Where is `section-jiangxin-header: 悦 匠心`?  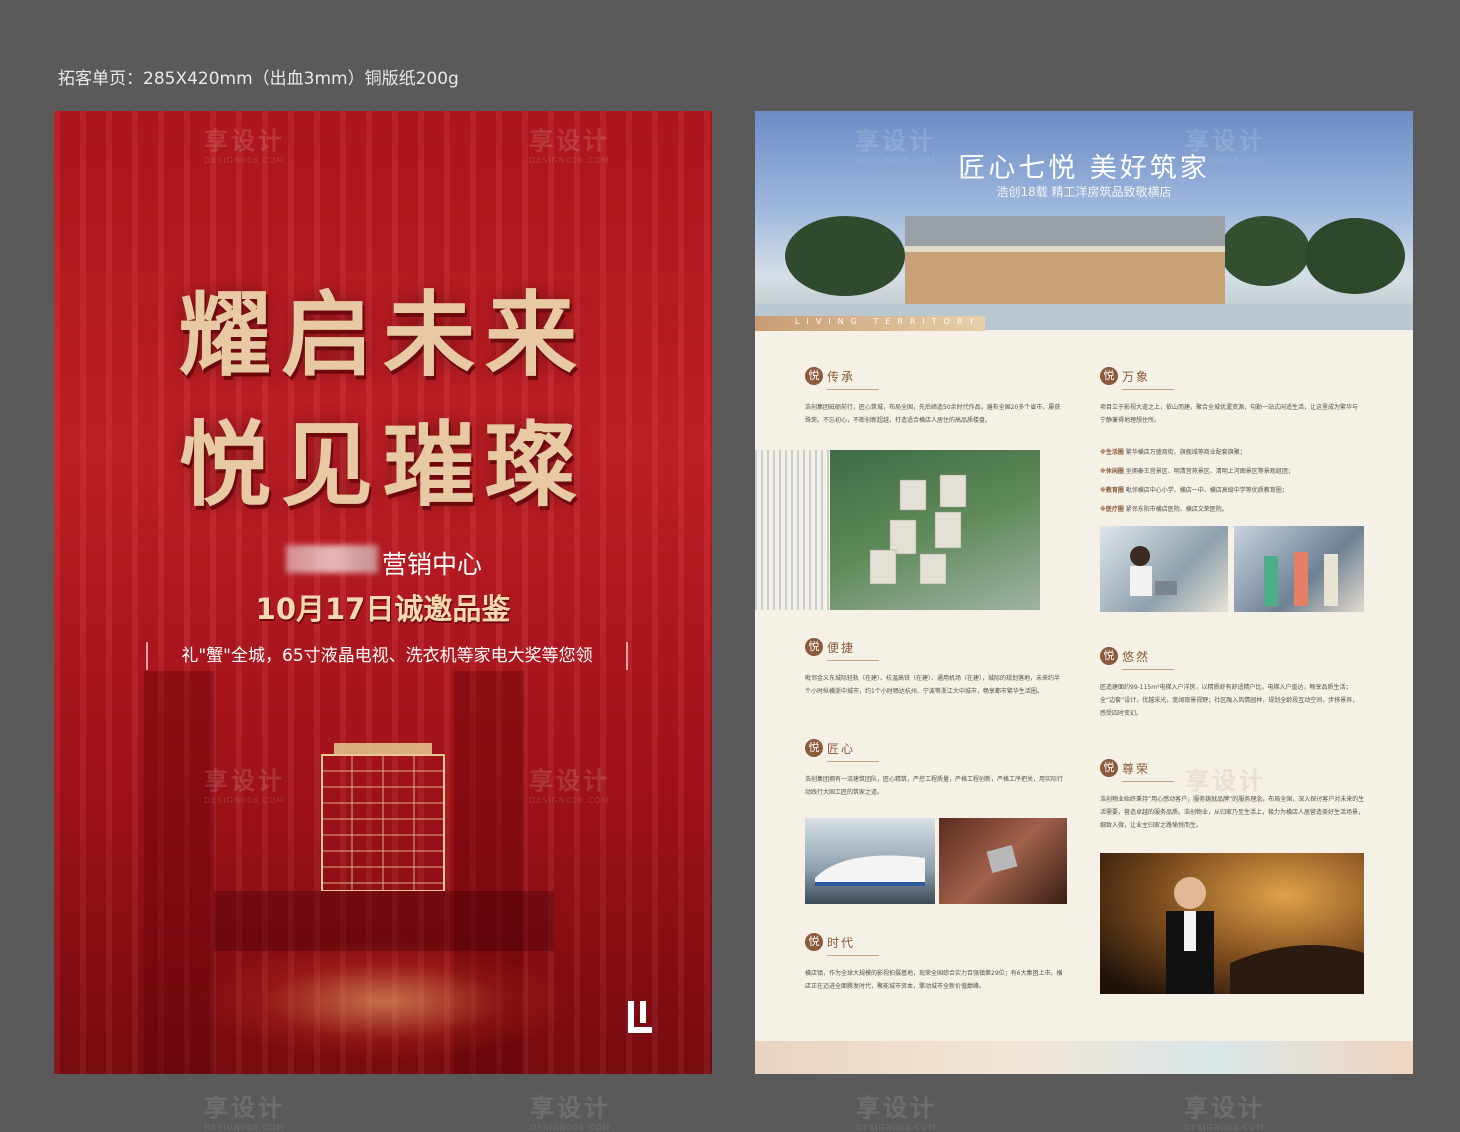 section-jiangxin-header: 悦 匠心 is located at coordinates (830, 748).